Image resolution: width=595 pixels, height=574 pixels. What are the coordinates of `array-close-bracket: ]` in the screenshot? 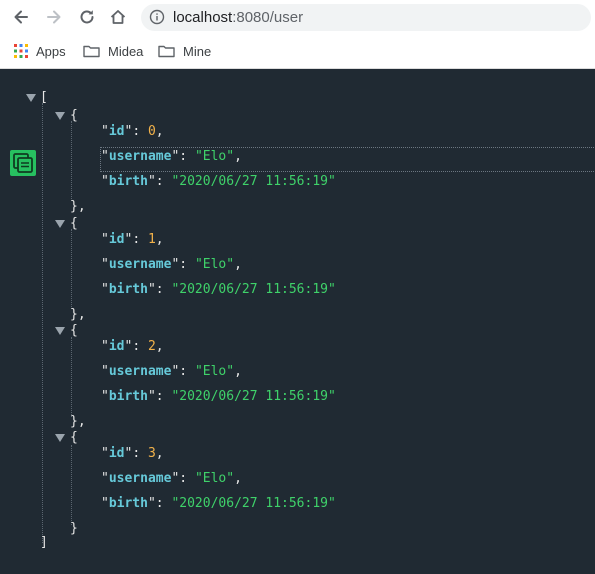 It's located at (44, 542).